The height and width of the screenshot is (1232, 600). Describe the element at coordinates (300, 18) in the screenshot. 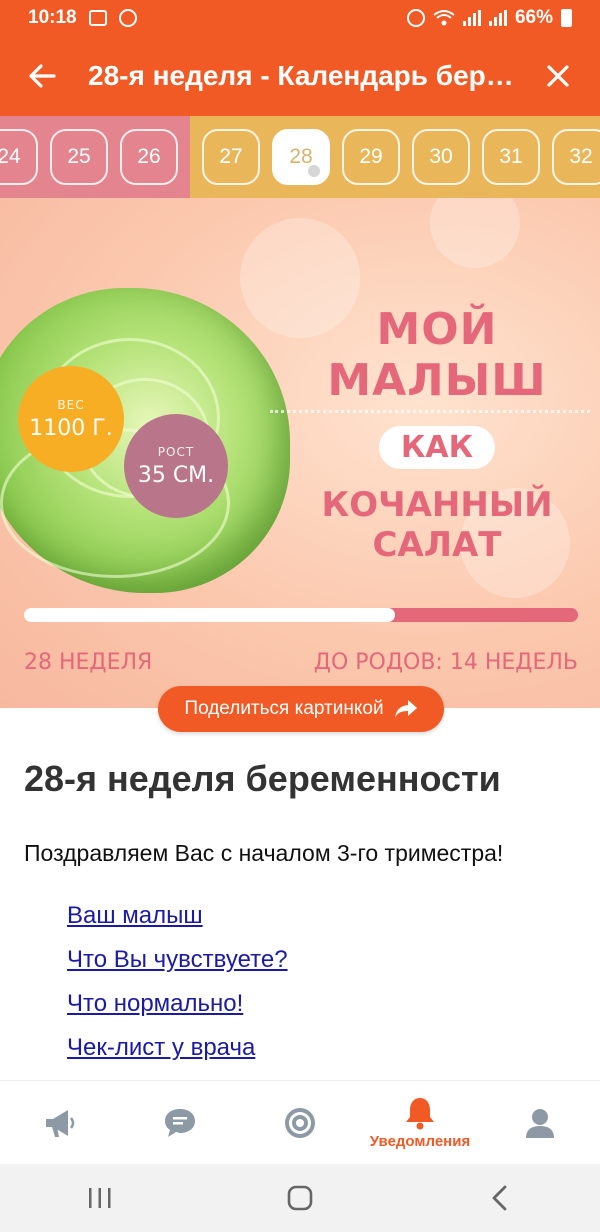

I see `status-bar: 10:18 66%` at that location.